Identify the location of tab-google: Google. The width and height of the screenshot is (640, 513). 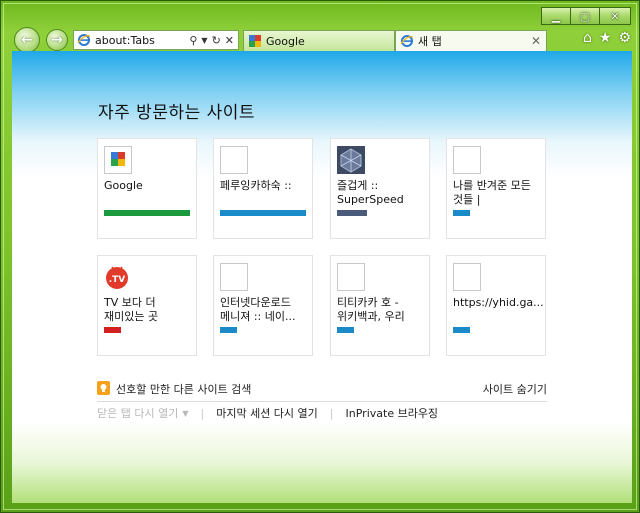
(319, 40).